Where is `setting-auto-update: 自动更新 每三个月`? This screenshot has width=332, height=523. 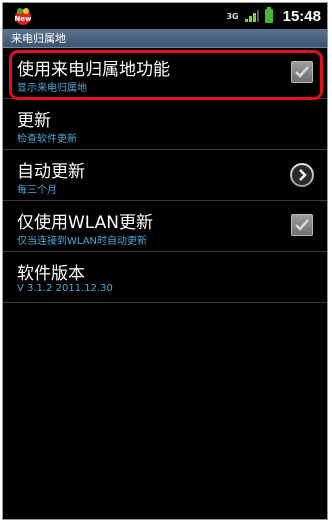 setting-auto-update: 自动更新 每三个月 is located at coordinates (165, 175).